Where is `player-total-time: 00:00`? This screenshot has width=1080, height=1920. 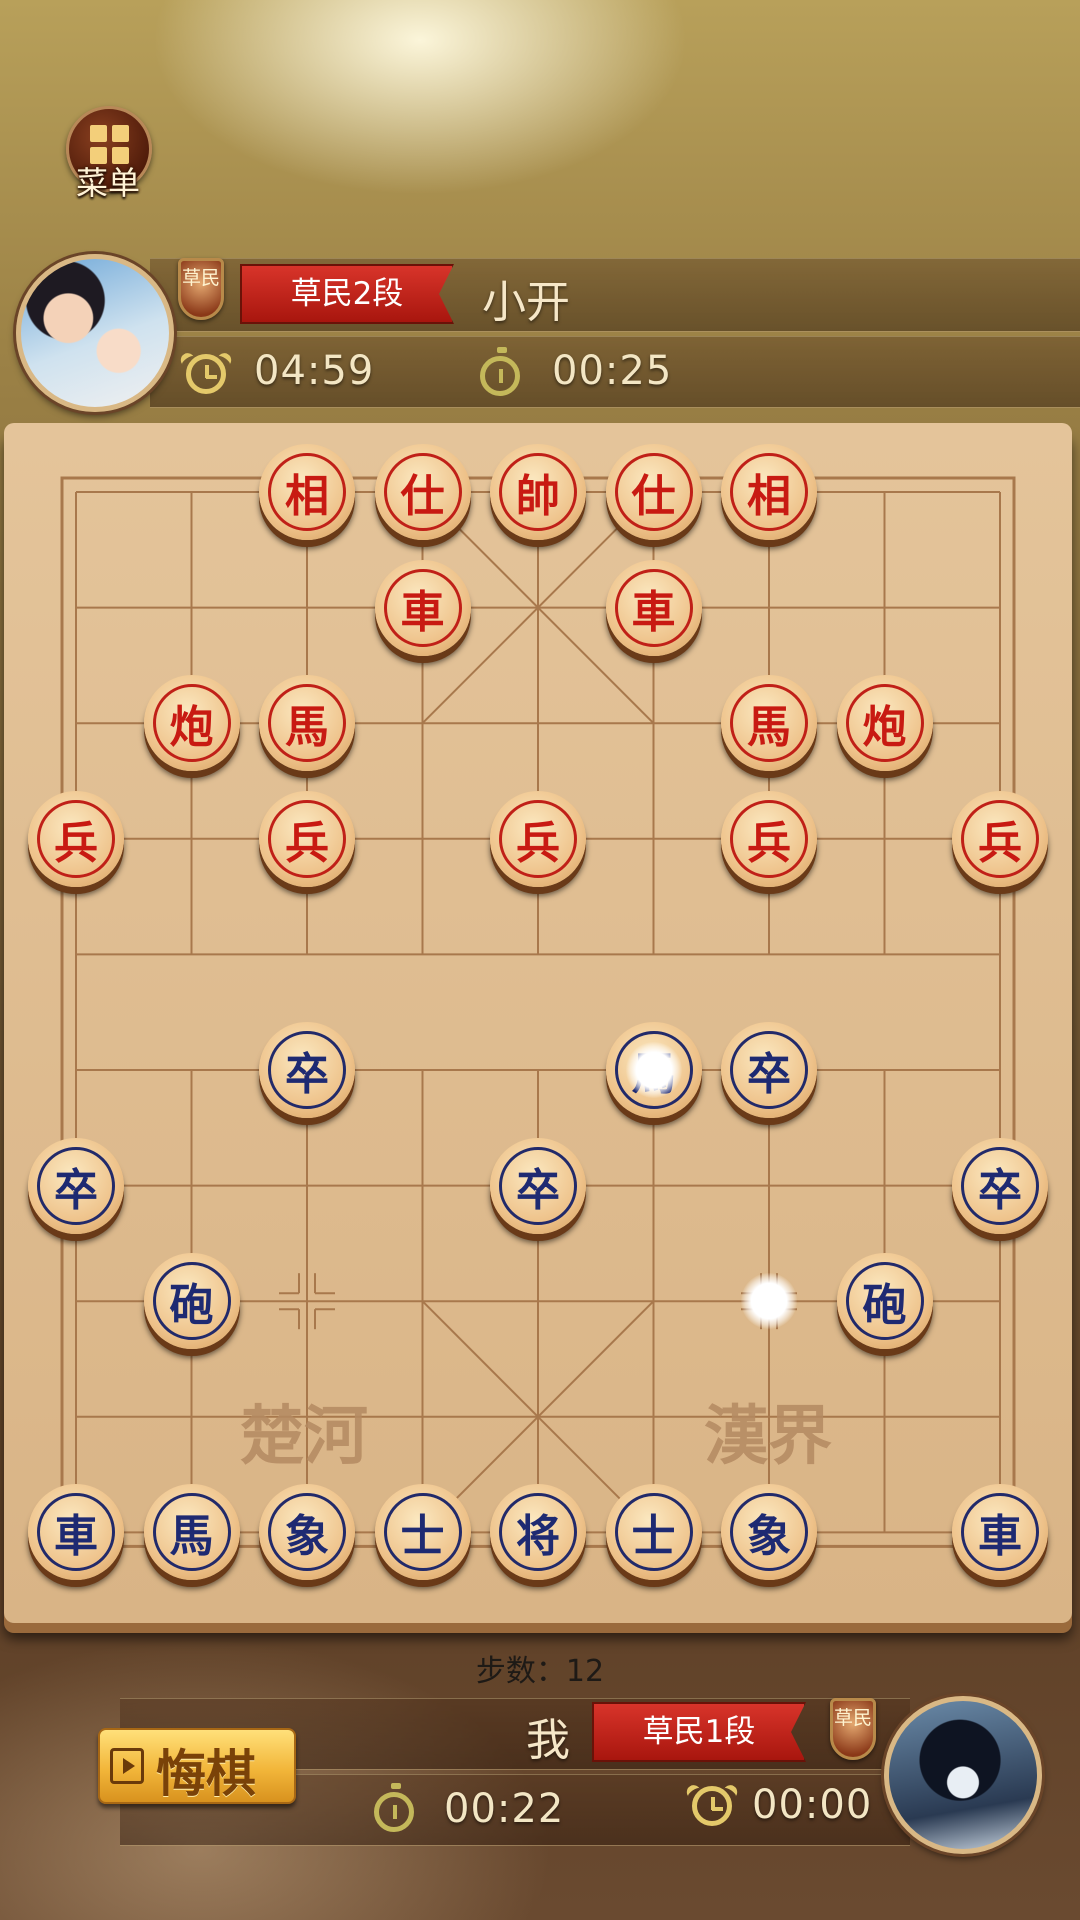
player-total-time: 00:00 is located at coordinates (812, 1805).